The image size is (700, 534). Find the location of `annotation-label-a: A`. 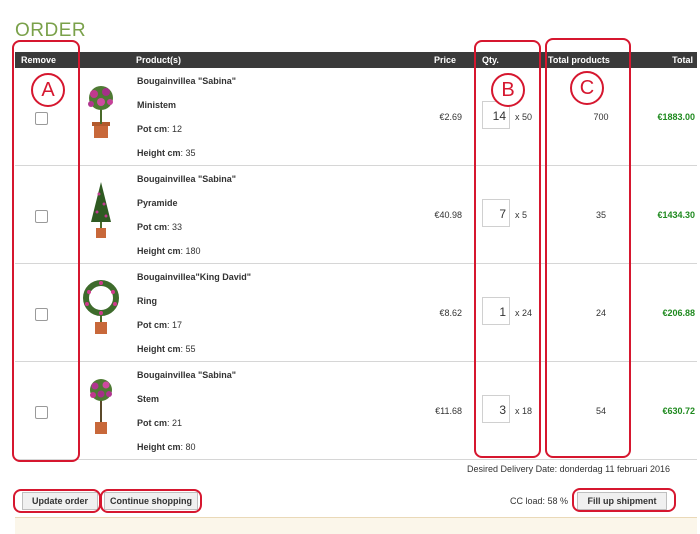

annotation-label-a: A is located at coordinates (48, 90).